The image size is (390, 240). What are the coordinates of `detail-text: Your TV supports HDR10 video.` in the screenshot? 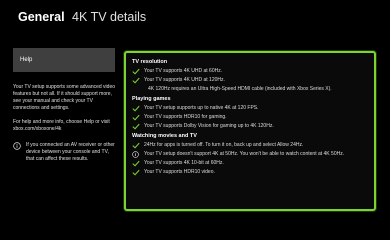 It's located at (179, 172).